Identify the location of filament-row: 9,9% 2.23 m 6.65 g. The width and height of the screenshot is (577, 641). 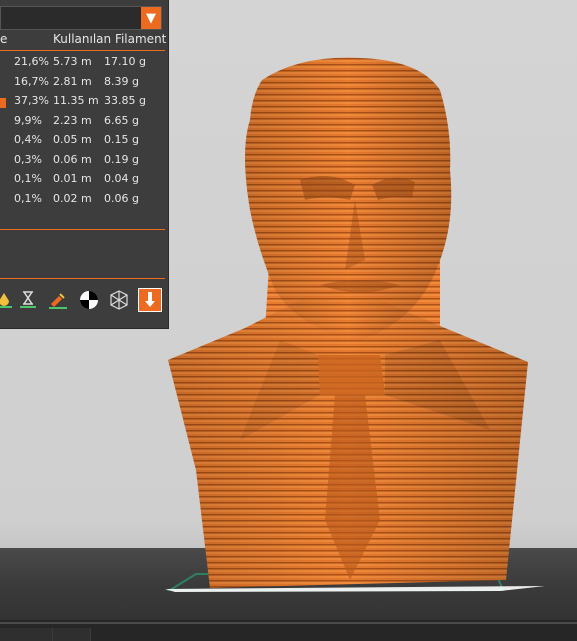
(84, 123).